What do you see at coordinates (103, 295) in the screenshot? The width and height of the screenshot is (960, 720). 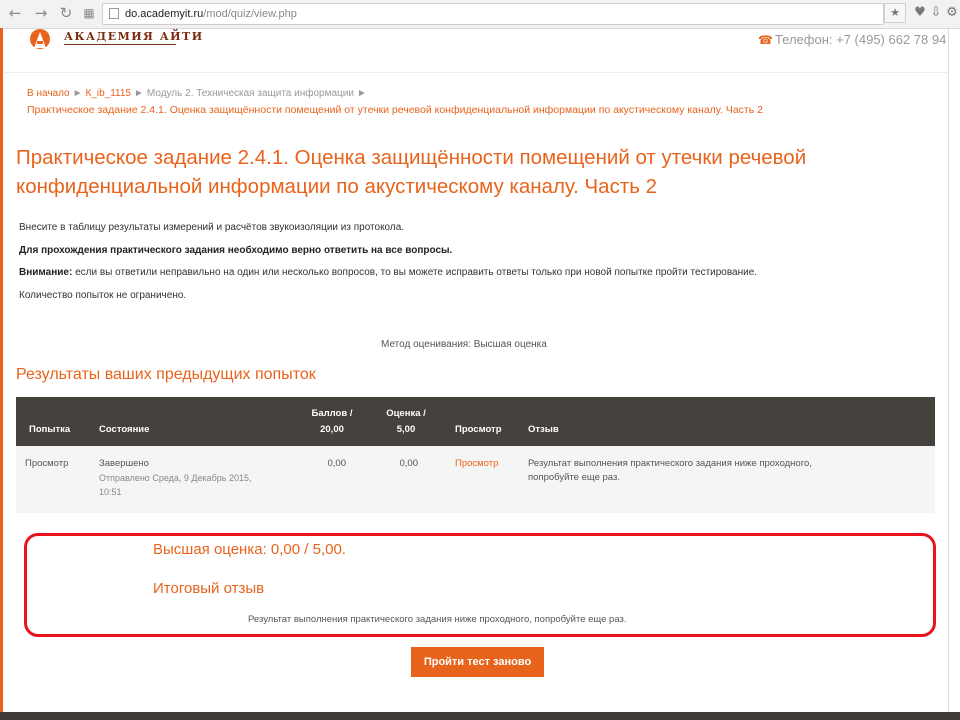 I see `intro-attempts: Количество попыток не ограничено.` at bounding box center [103, 295].